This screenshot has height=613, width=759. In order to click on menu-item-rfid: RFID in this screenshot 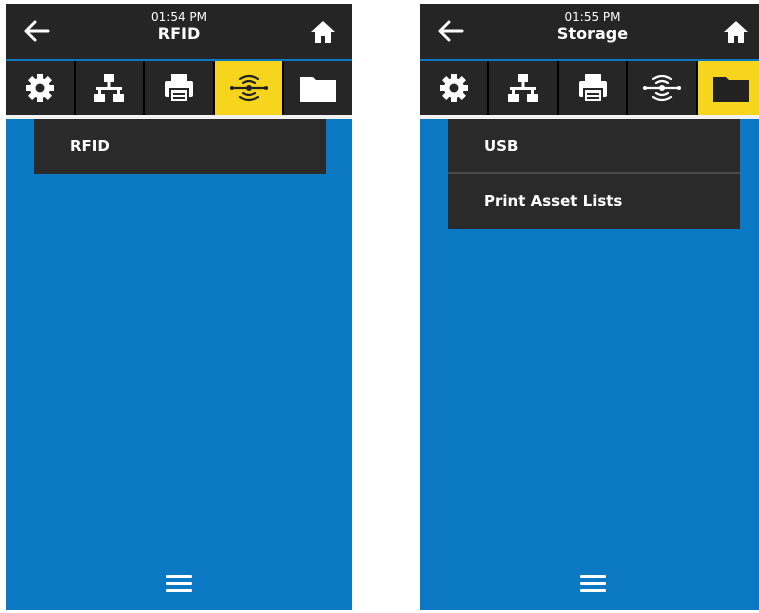, I will do `click(180, 146)`.